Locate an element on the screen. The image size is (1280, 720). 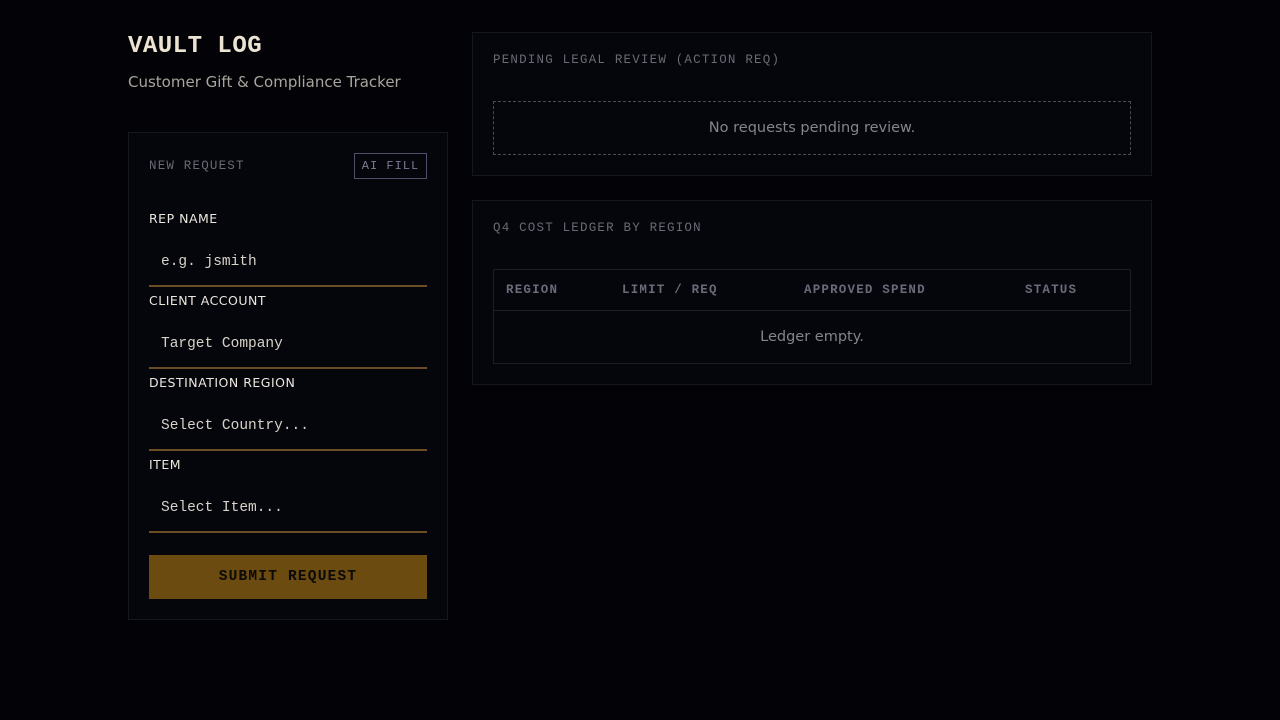
rep-name-label: REP NAME is located at coordinates (183, 218).